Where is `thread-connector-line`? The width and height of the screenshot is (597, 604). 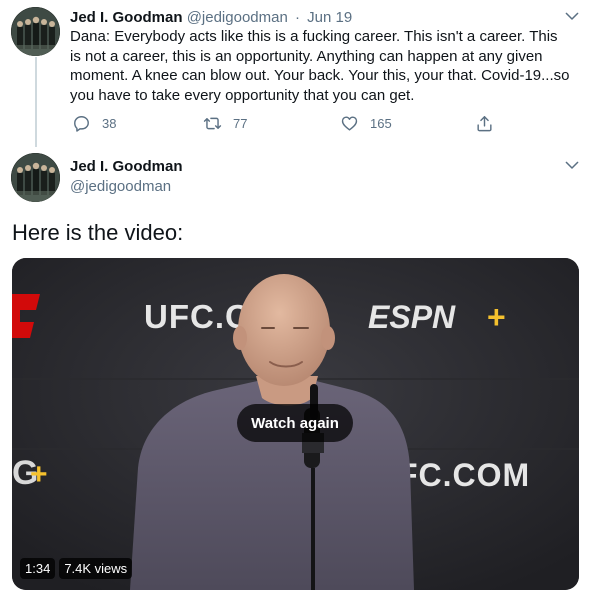
thread-connector-line is located at coordinates (36, 102).